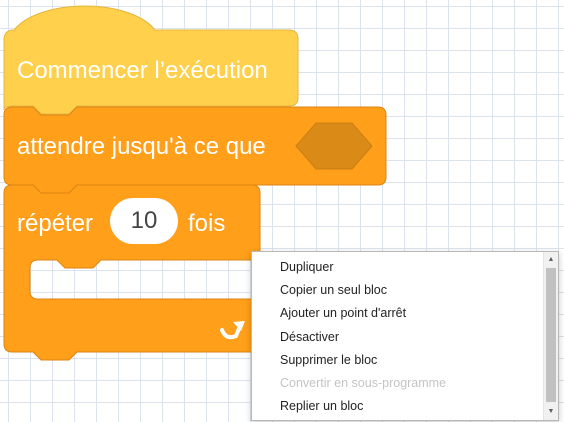 This screenshot has height=422, width=564. What do you see at coordinates (398, 406) in the screenshot?
I see `menu-item-collapse-block: Replier un bloc` at bounding box center [398, 406].